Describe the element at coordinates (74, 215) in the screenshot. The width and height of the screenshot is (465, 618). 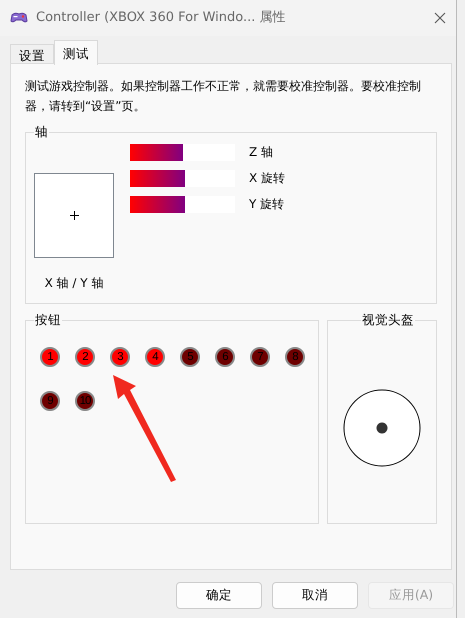
I see `crosshair-icon` at that location.